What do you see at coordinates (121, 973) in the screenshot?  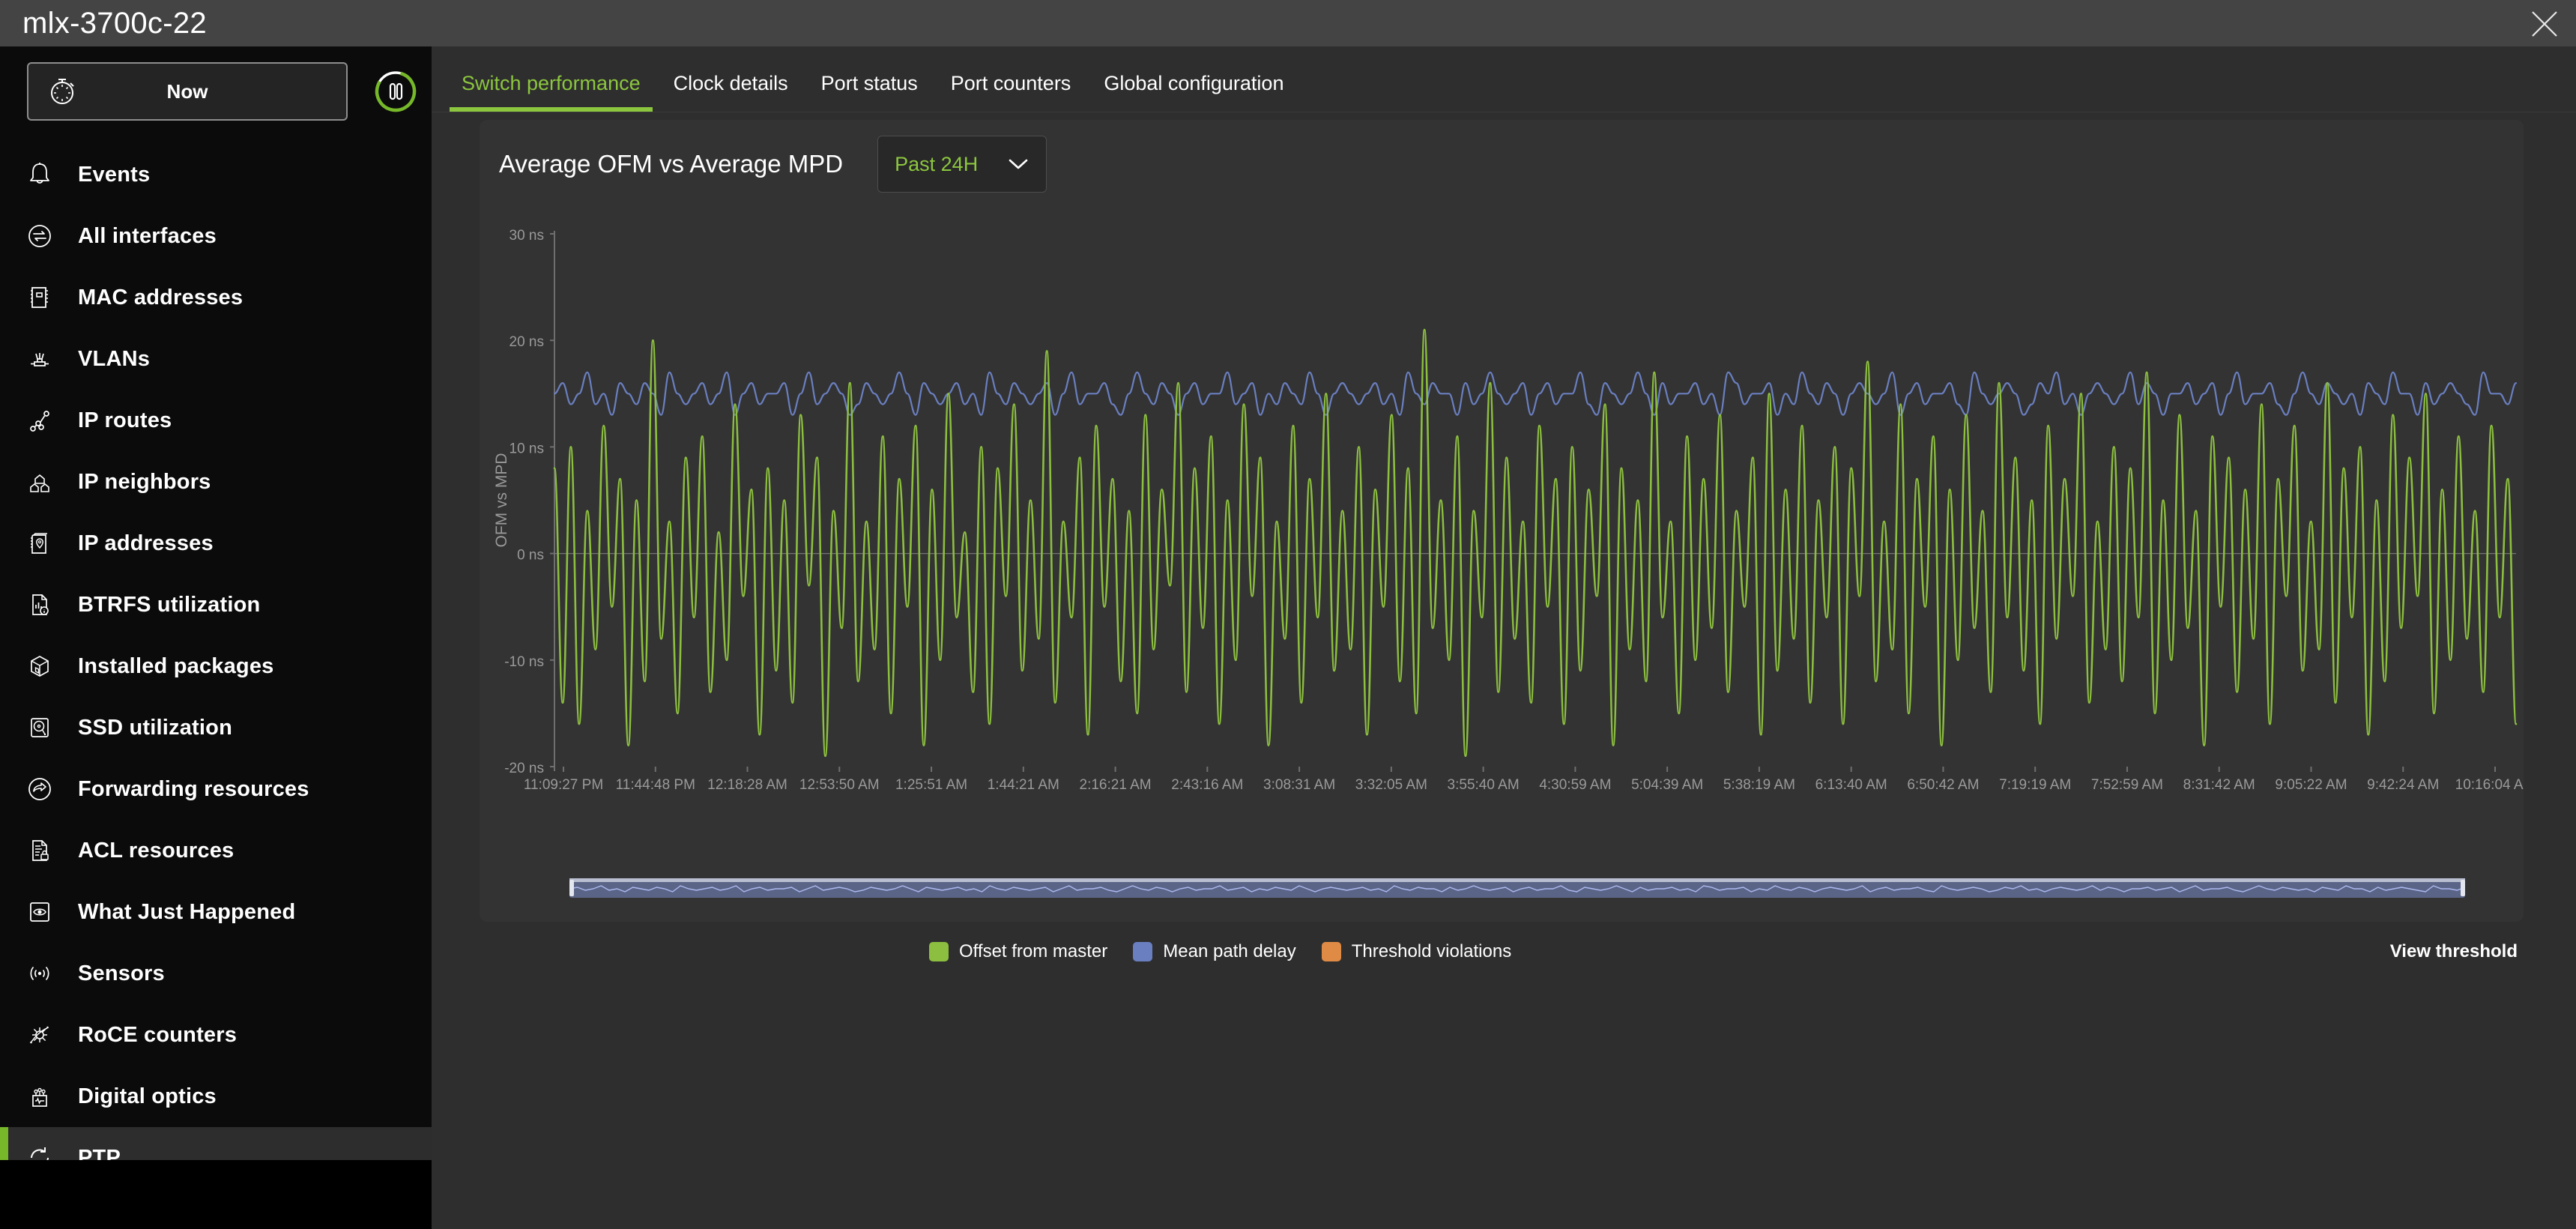 I see `sidebar-item-label: Sensors` at bounding box center [121, 973].